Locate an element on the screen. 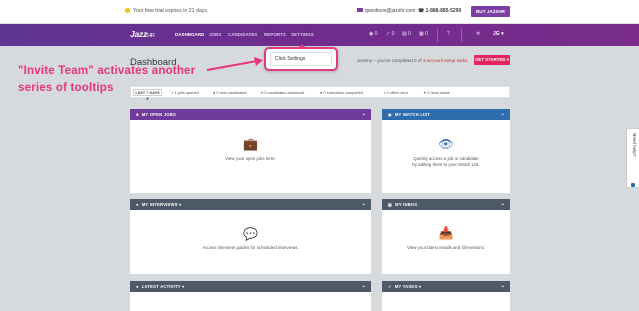 The image size is (639, 311). buy-button: BUY JAZZHR is located at coordinates (490, 11).